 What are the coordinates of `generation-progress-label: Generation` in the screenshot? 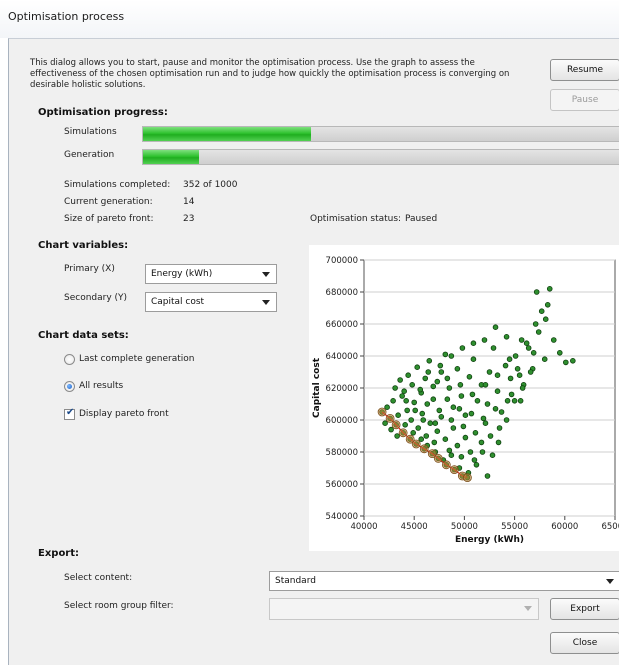 It's located at (89, 155).